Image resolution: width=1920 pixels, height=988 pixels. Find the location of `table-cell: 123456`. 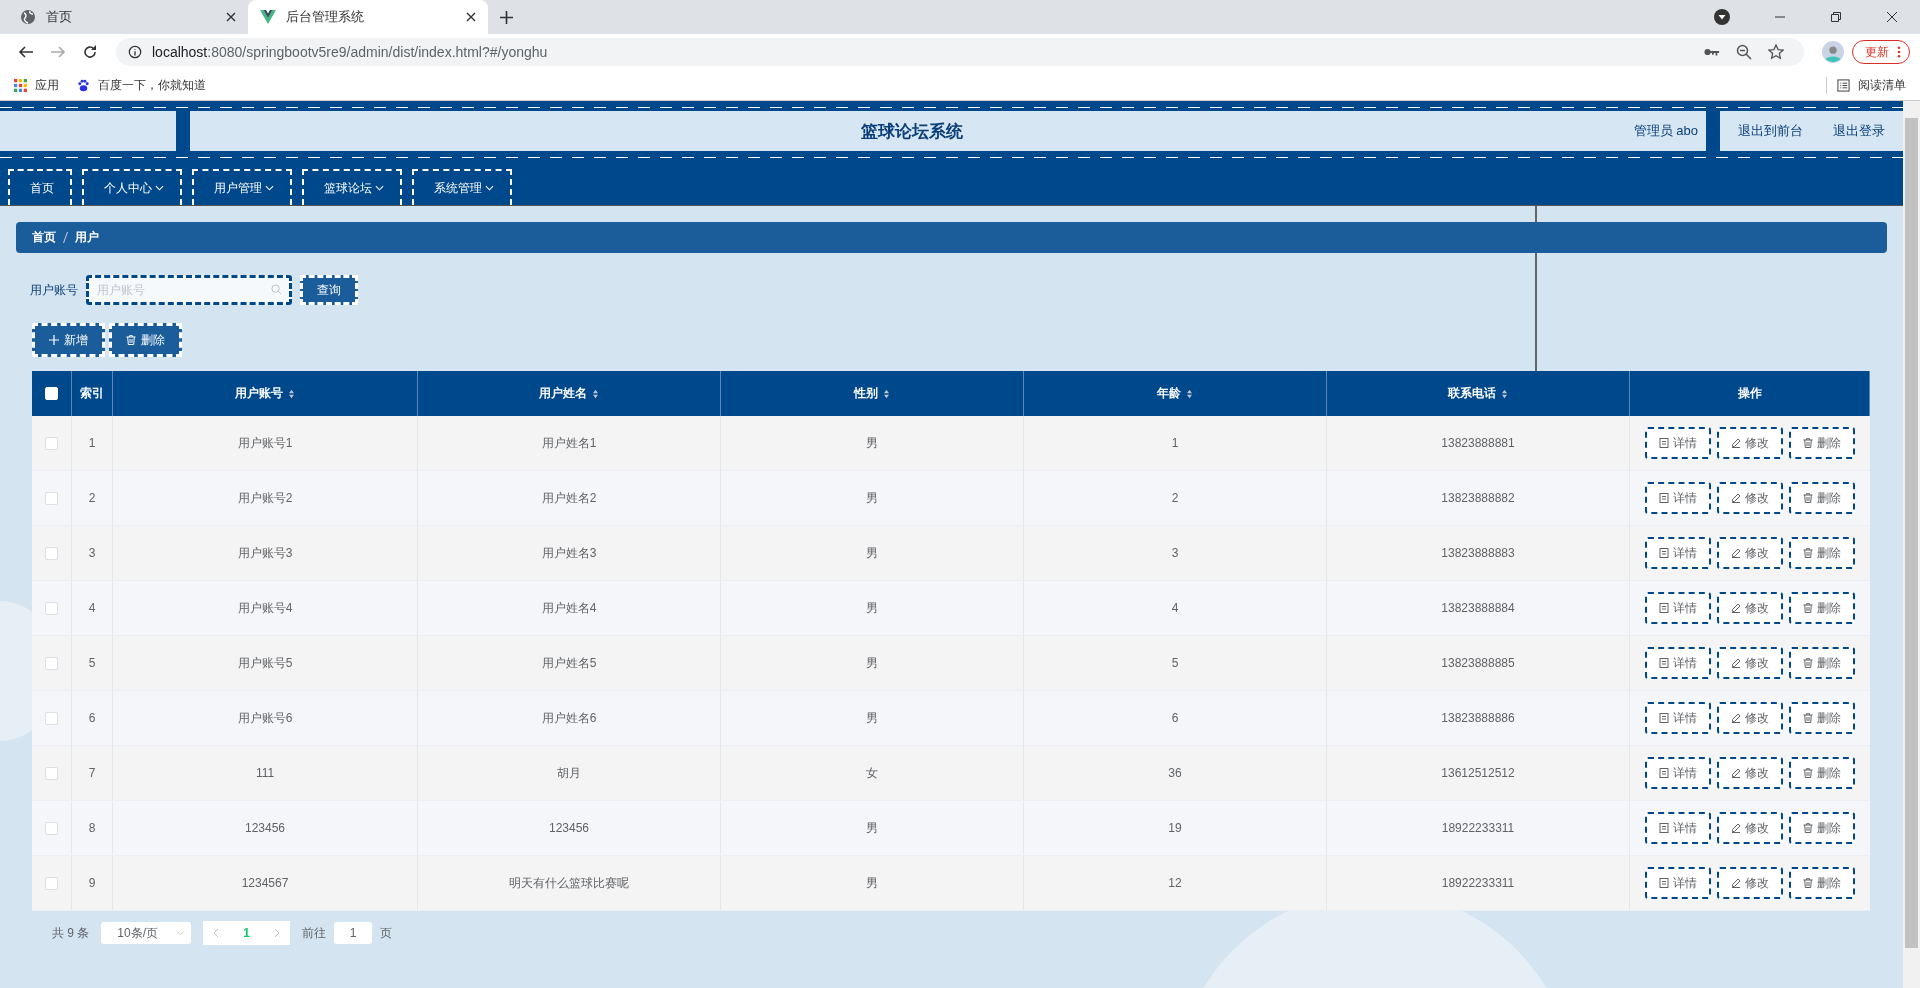

table-cell: 123456 is located at coordinates (568, 828).